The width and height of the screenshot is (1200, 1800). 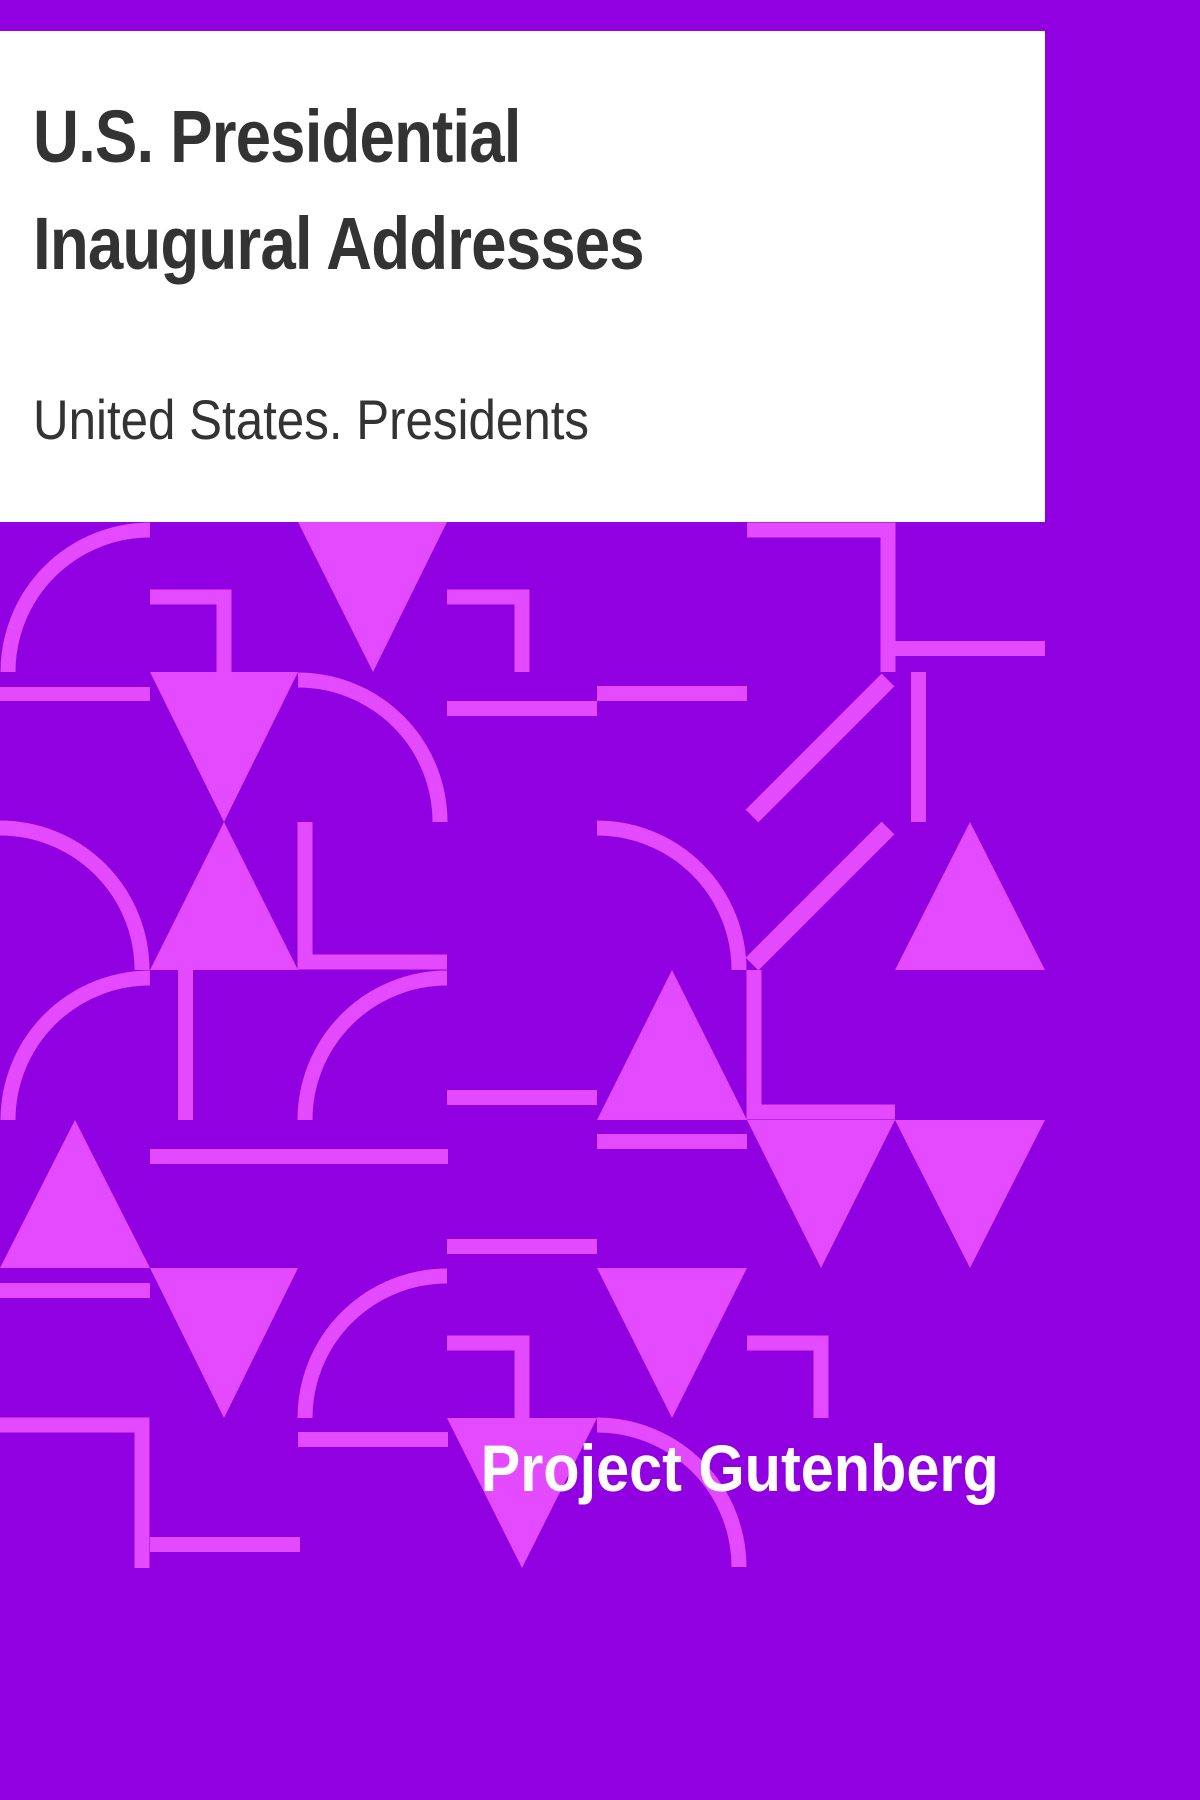 What do you see at coordinates (339, 190) in the screenshot?
I see `book-title: U.S. Presidential Inaugural Addresses` at bounding box center [339, 190].